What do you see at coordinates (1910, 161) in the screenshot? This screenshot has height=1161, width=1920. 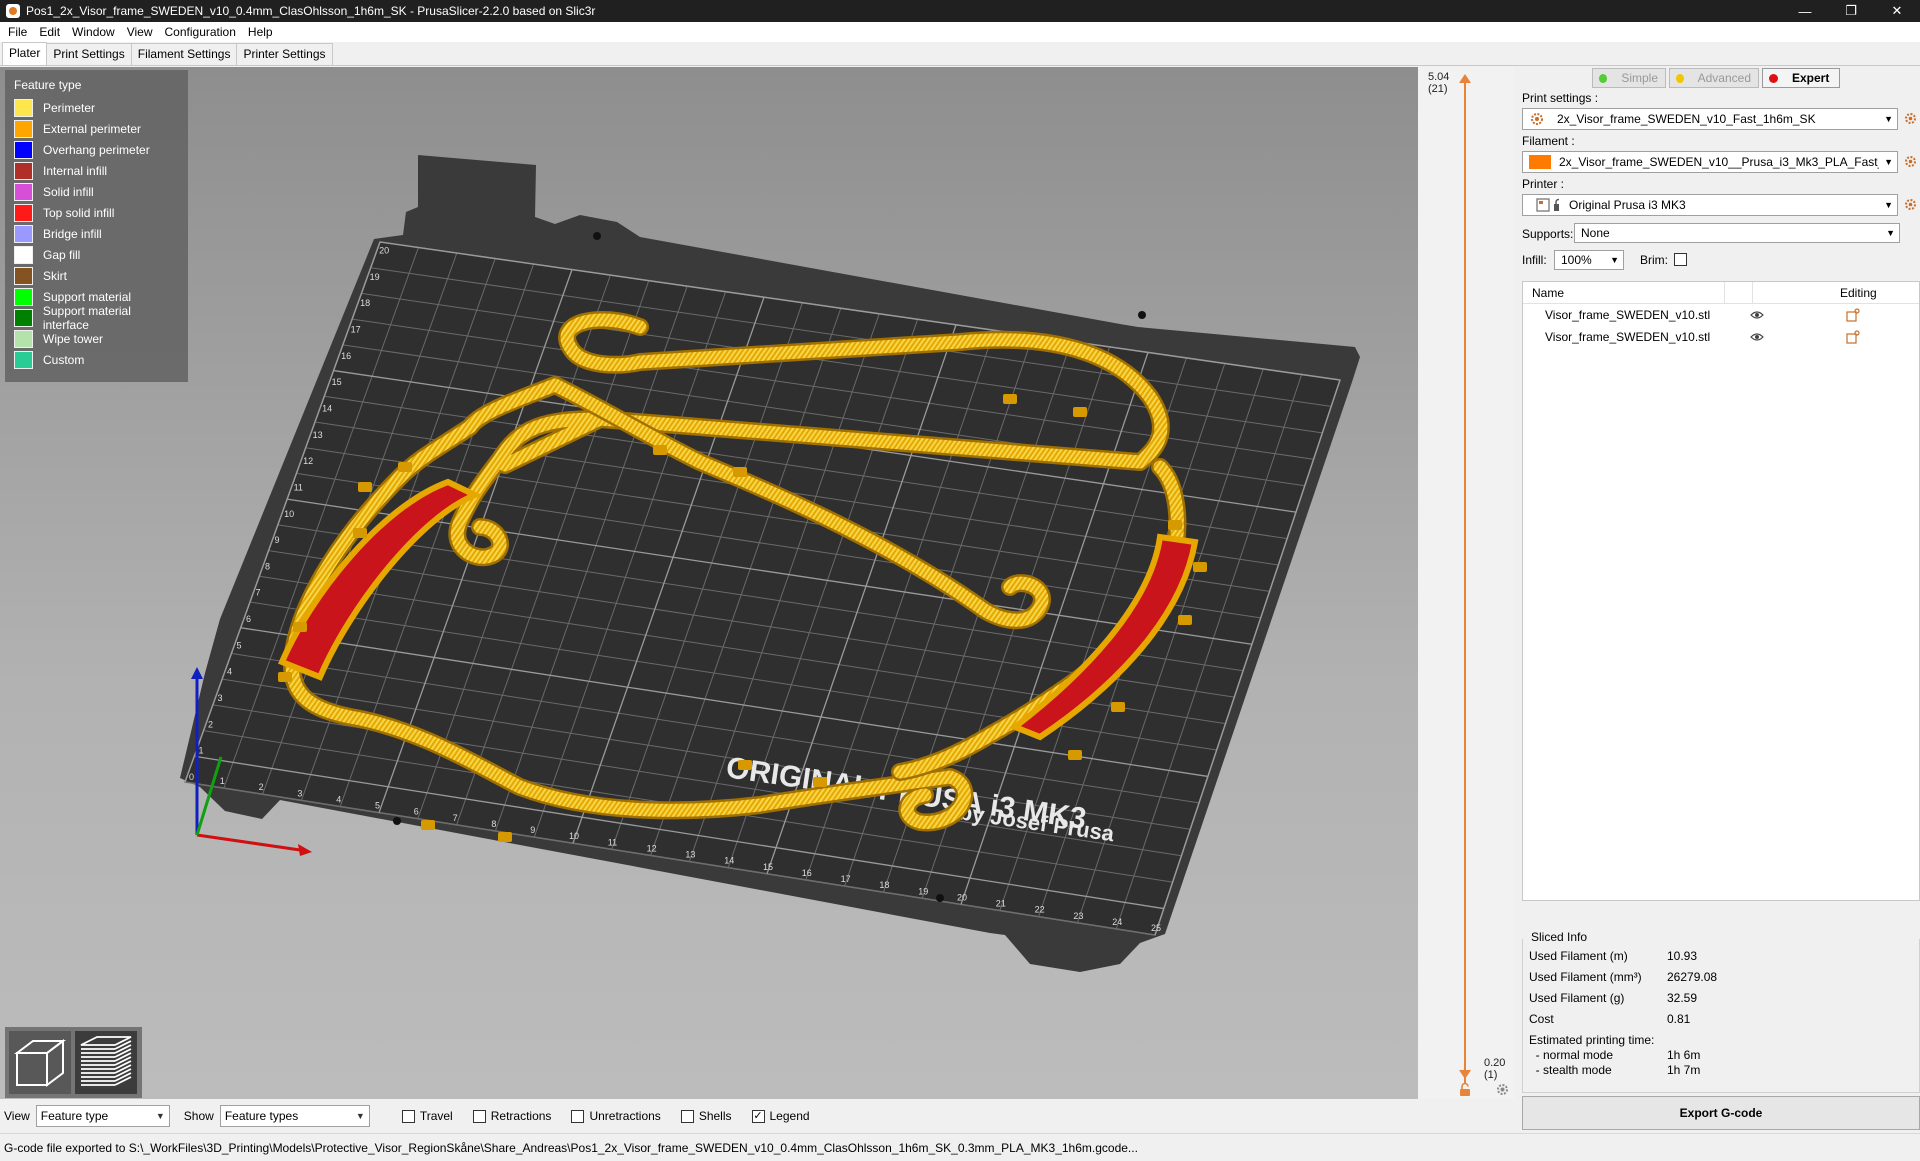 I see `edit-filament-gear-icon` at bounding box center [1910, 161].